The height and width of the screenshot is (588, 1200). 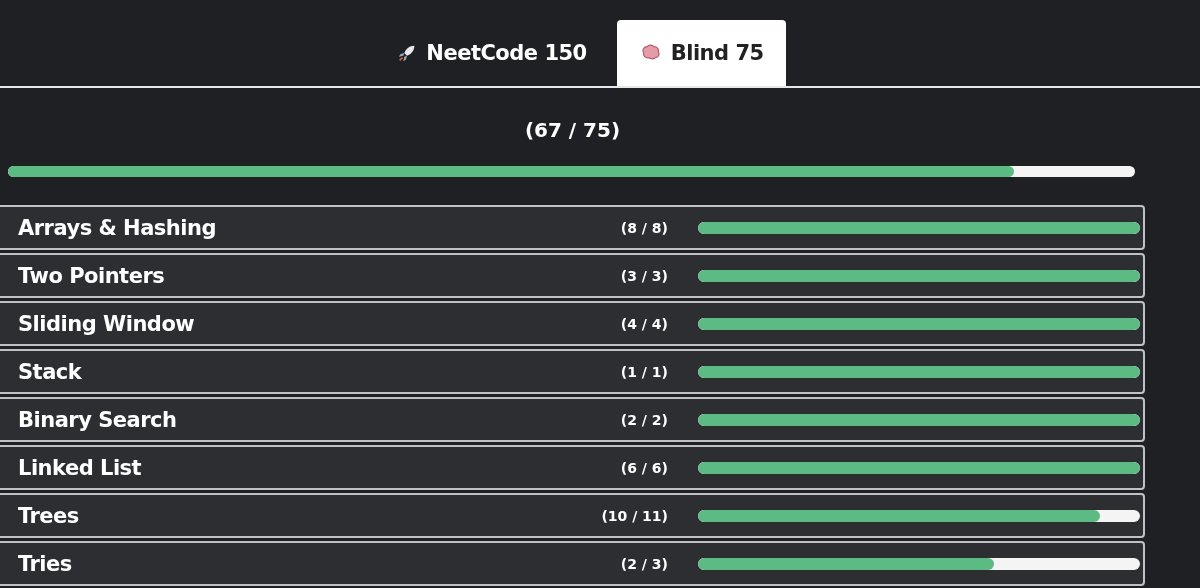 I want to click on topic-count: (10 / 11), so click(x=634, y=515).